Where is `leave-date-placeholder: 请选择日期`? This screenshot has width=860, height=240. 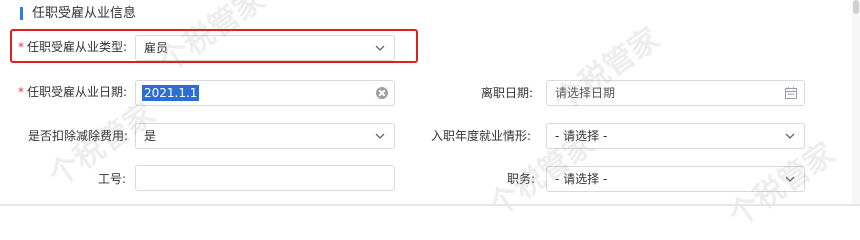
leave-date-placeholder: 请选择日期 is located at coordinates (585, 93).